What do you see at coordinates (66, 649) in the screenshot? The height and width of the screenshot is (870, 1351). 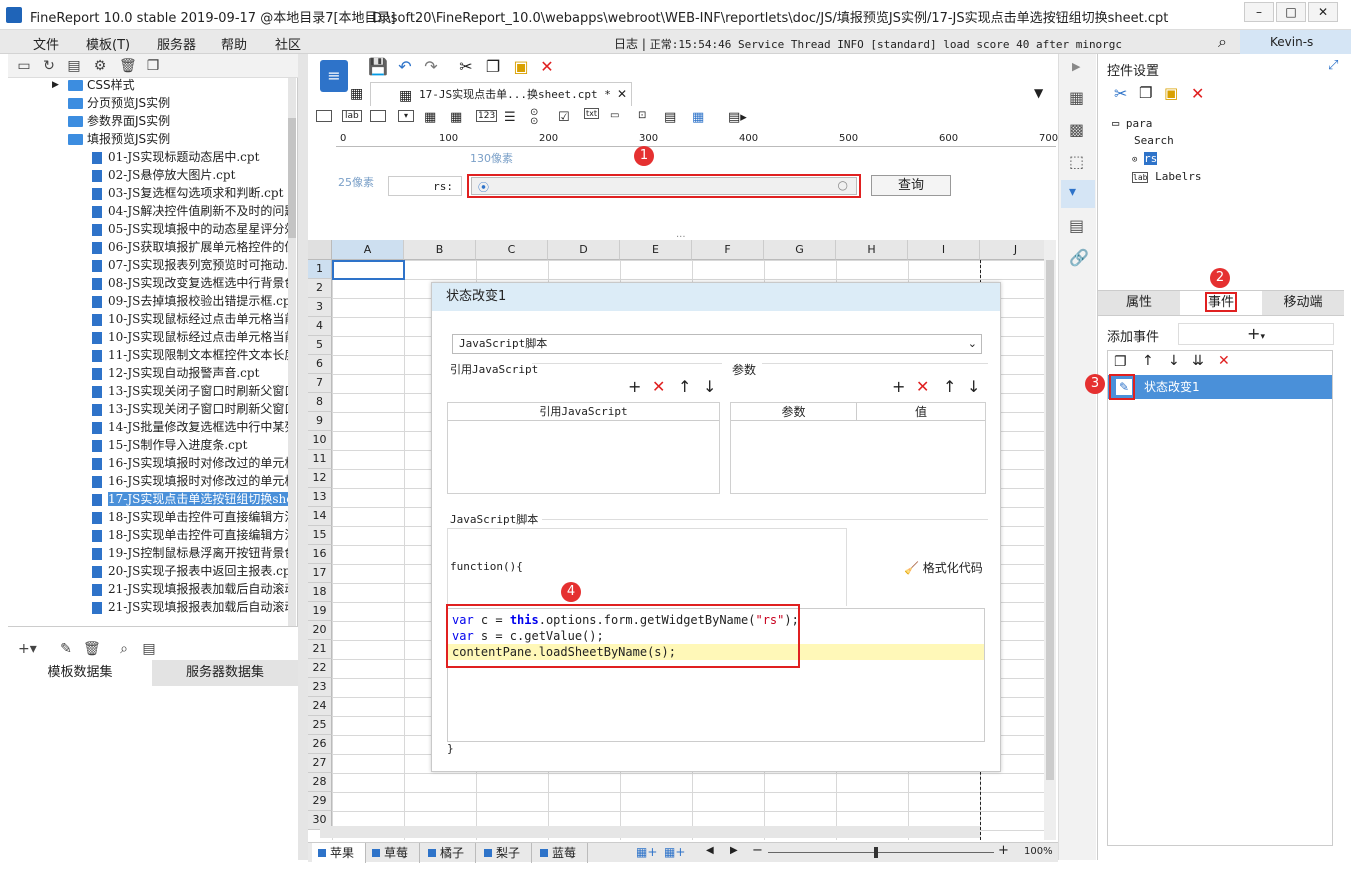 I see `edit-icon: ✎` at bounding box center [66, 649].